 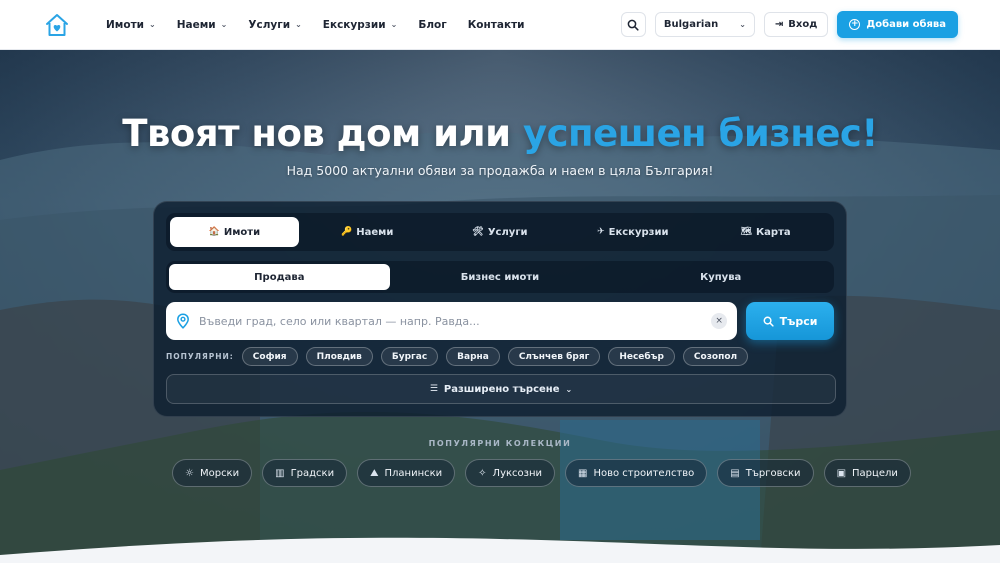 I want to click on category-tab-icon: 🗺, so click(x=746, y=232).